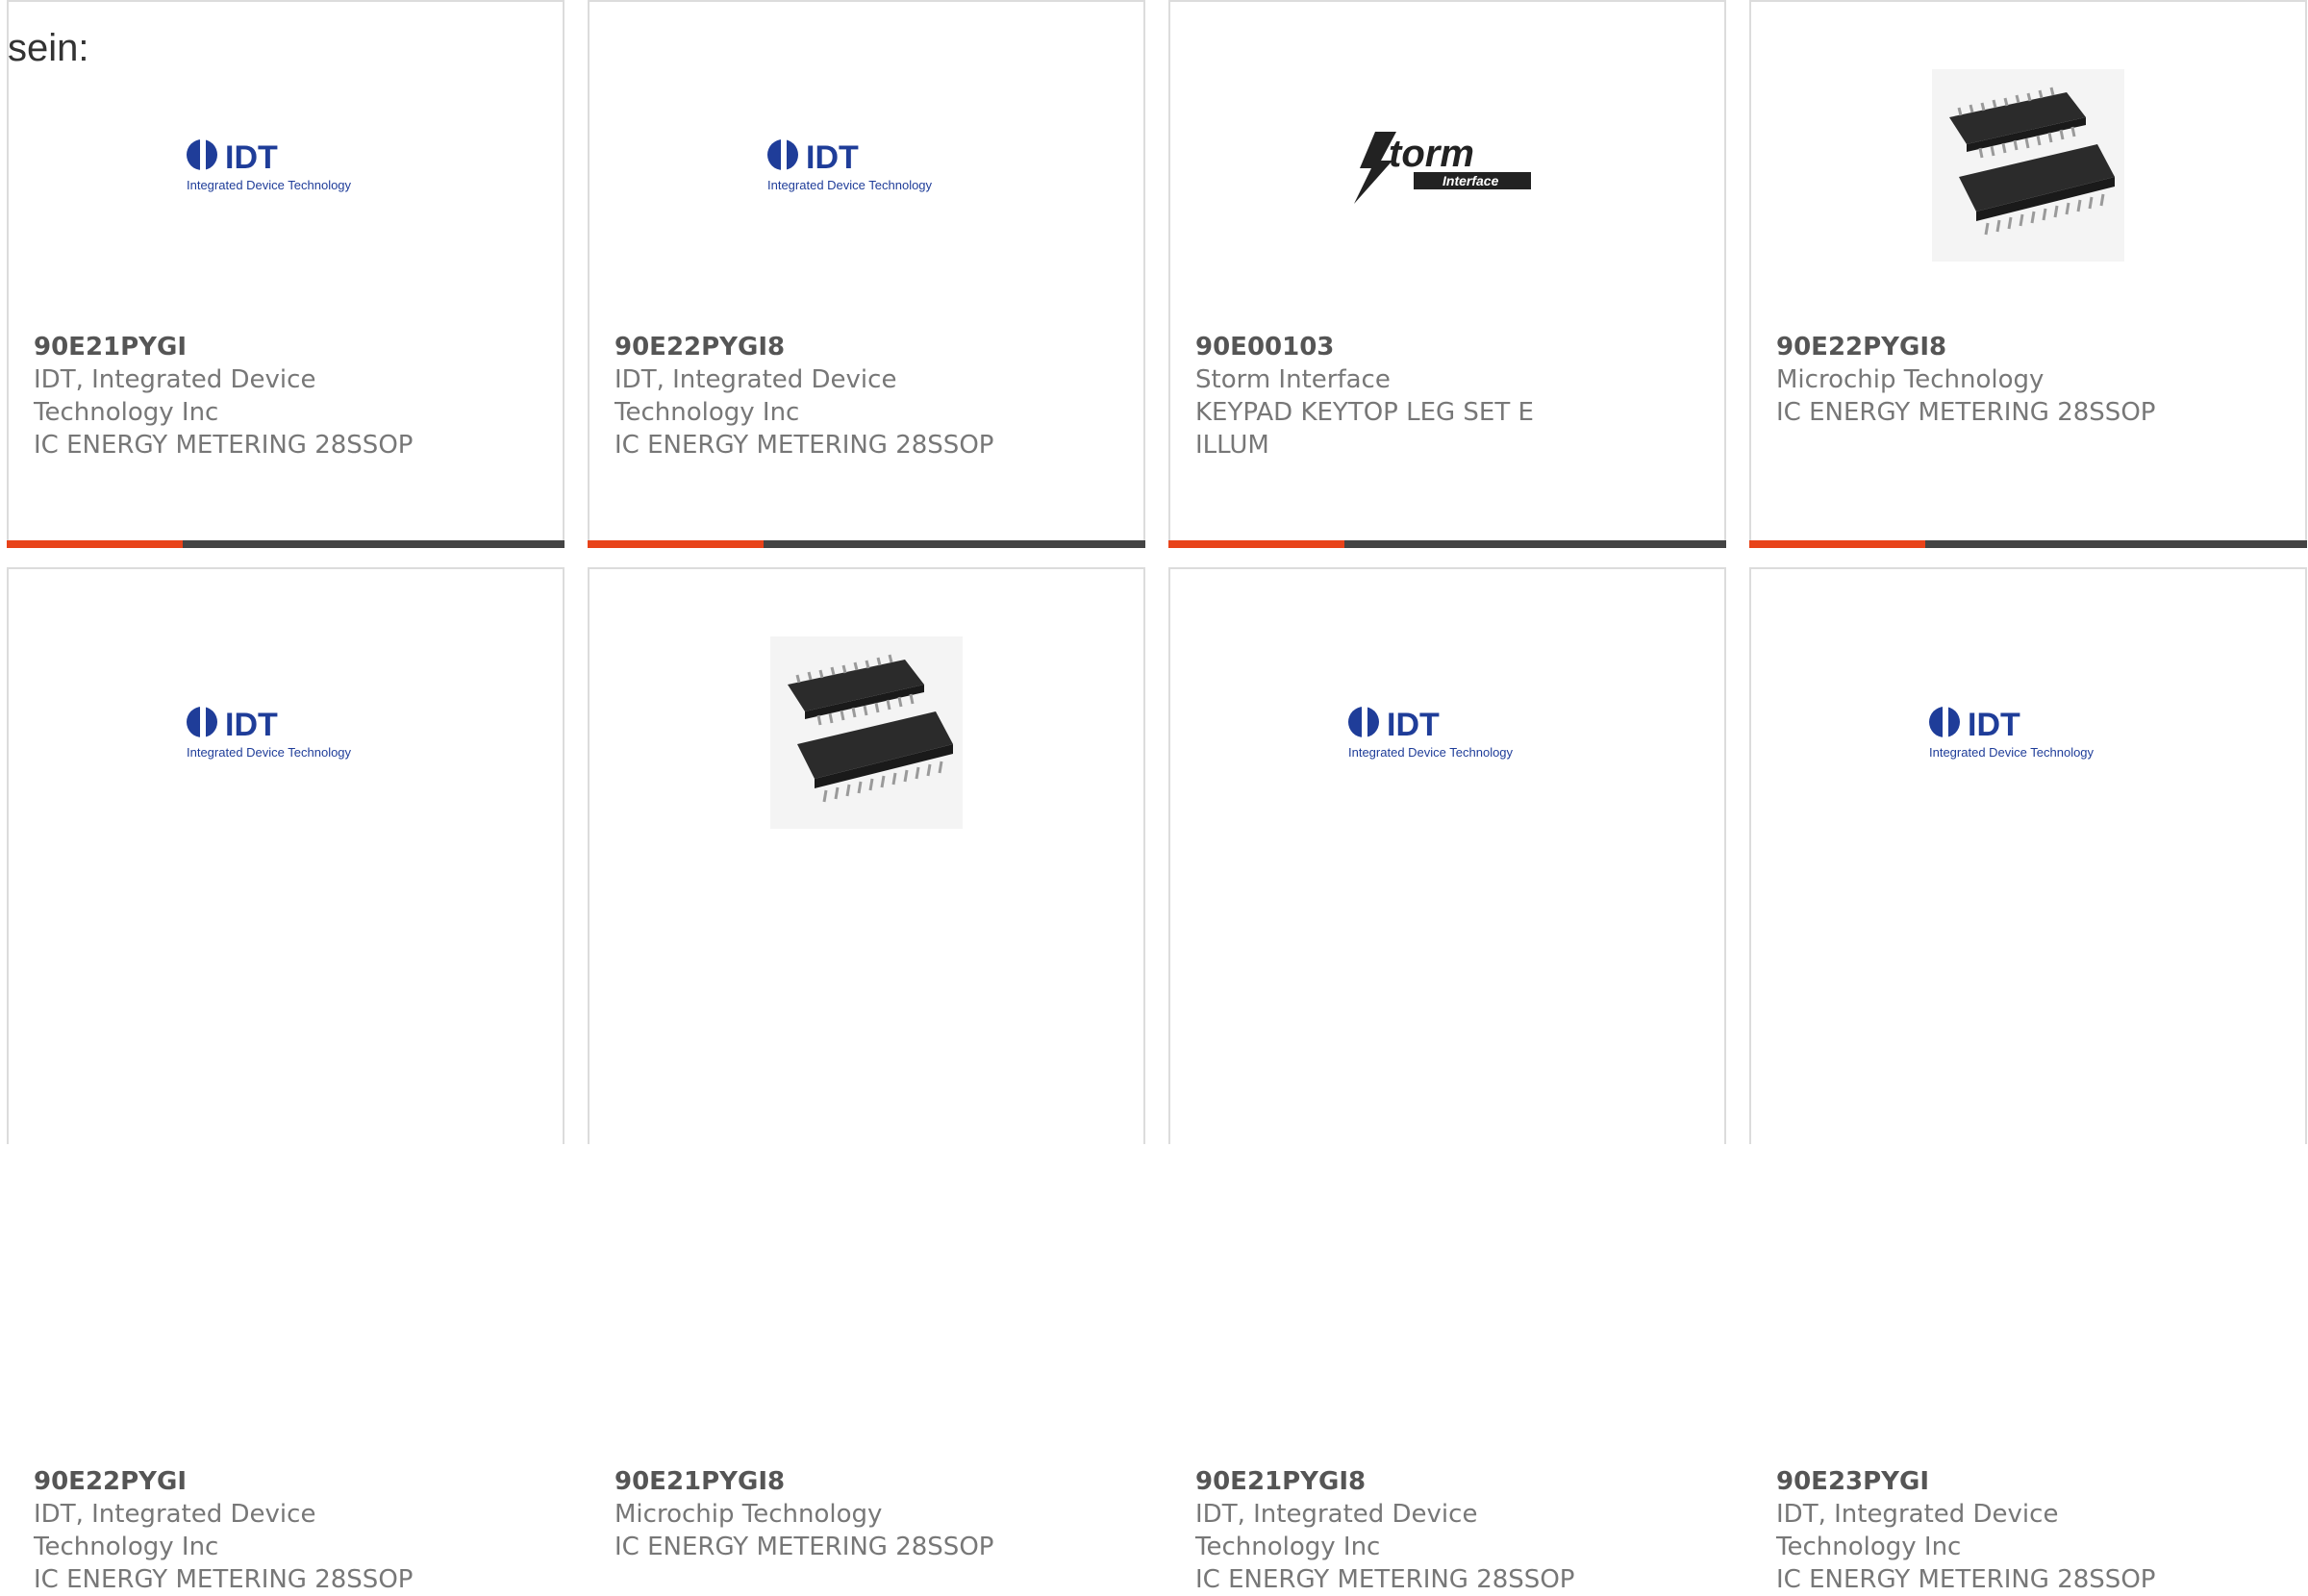 The height and width of the screenshot is (1596, 2308). I want to click on storm-logo: torm Interface, so click(1443, 168).